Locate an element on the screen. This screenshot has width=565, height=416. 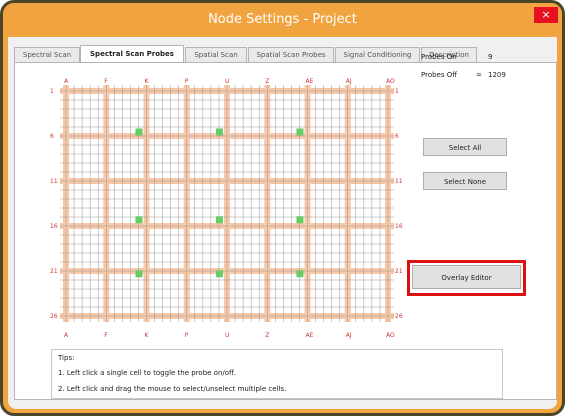
row-label-right: 26 is located at coordinates (399, 316).